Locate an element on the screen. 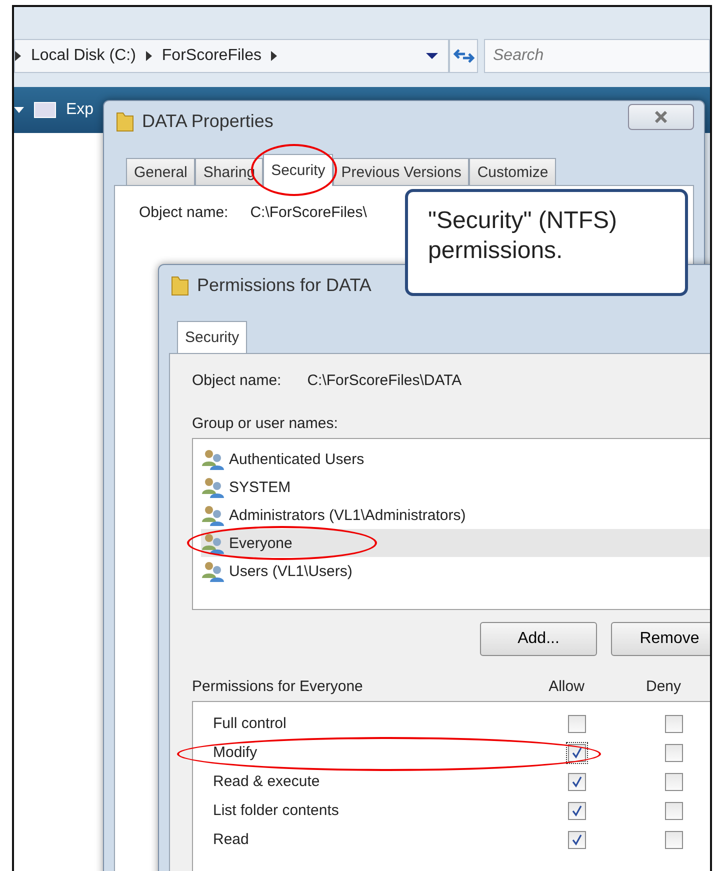  user-item: Authenticated Users is located at coordinates (455, 459).